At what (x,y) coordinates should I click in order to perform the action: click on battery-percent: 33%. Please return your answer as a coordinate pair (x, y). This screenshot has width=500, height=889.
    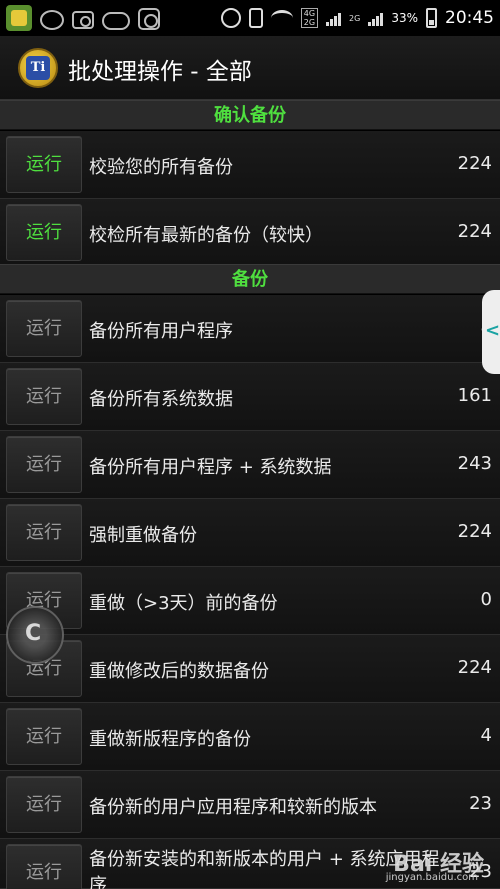
    Looking at the image, I should click on (404, 18).